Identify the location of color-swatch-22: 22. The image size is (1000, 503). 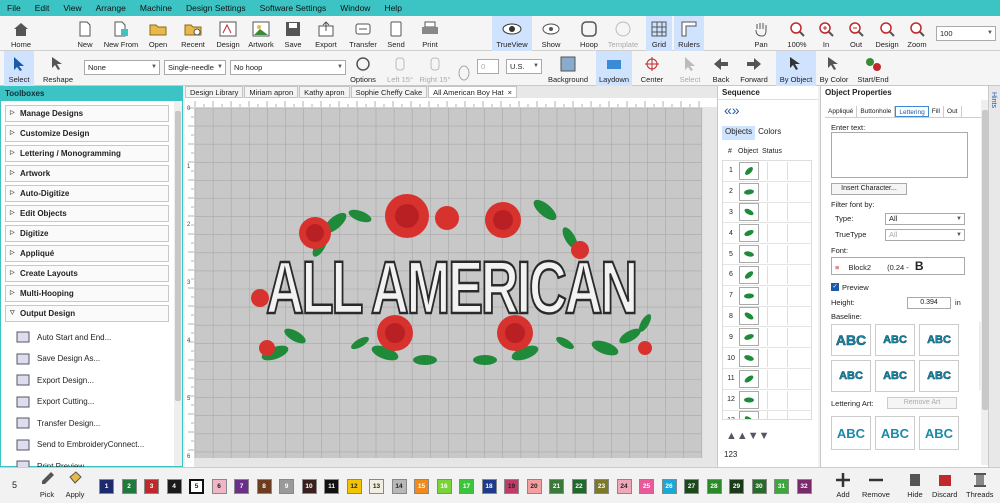
(579, 486).